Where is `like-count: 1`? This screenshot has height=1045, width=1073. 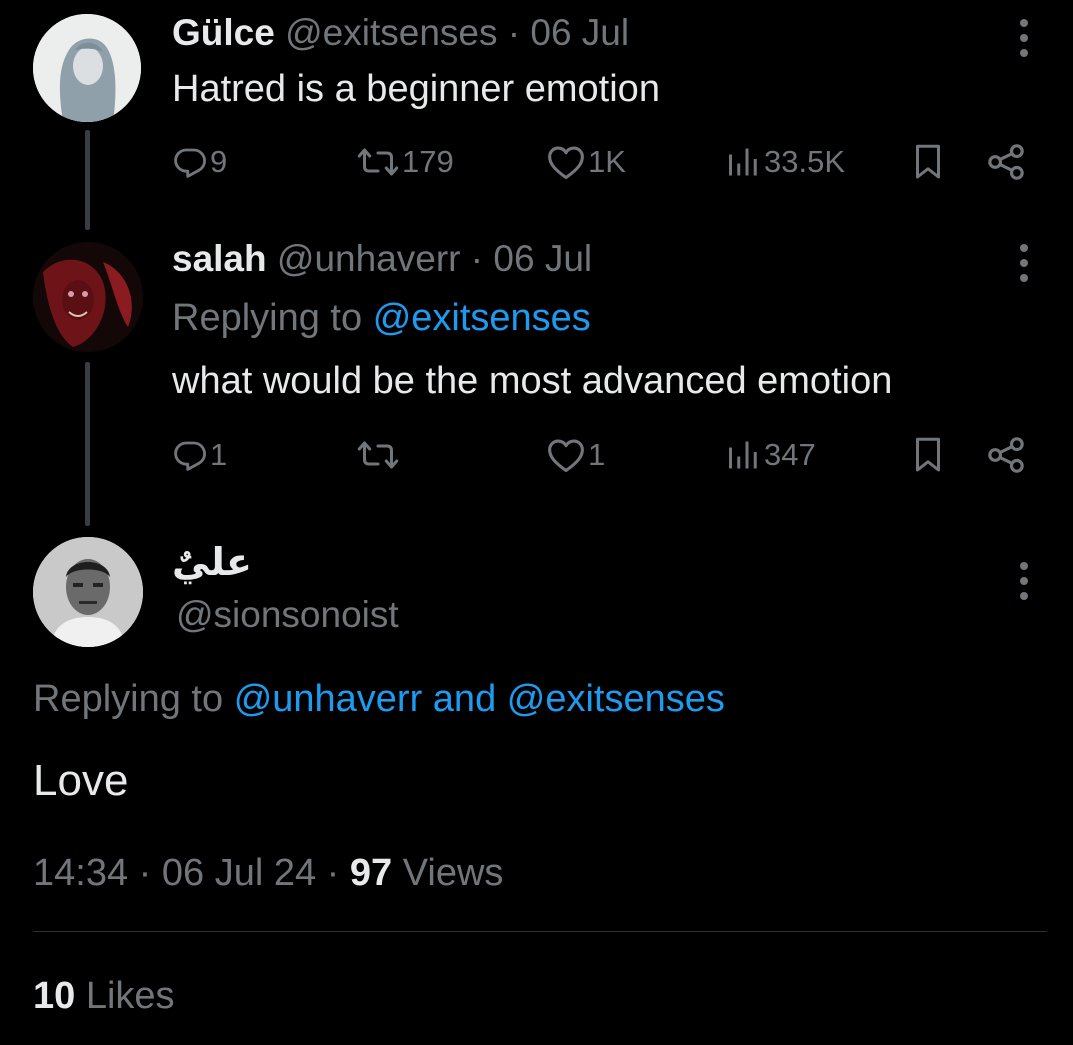
like-count: 1 is located at coordinates (597, 454).